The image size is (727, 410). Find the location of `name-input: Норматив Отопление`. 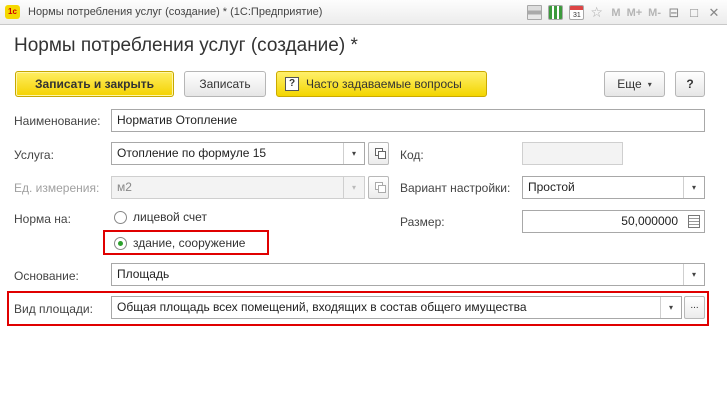

name-input: Норматив Отопление is located at coordinates (408, 120).